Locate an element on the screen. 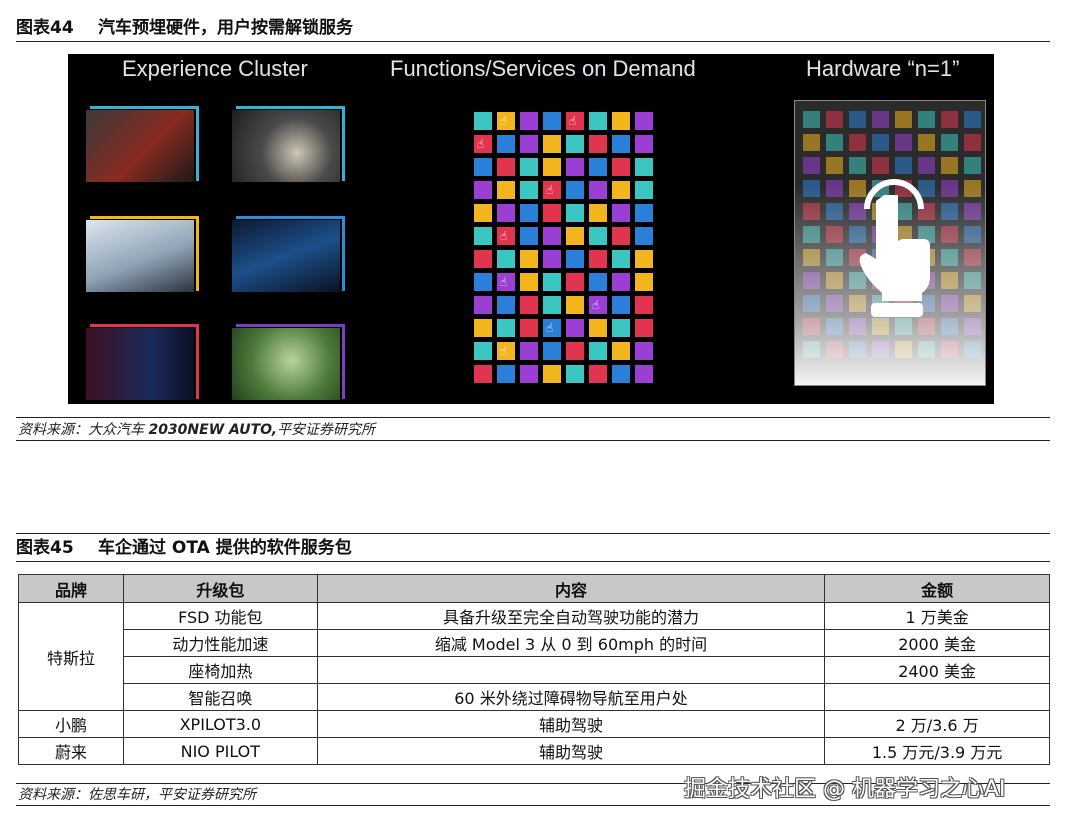 The width and height of the screenshot is (1066, 822). source-bold: 2030NEW AUTO, is located at coordinates (213, 430).